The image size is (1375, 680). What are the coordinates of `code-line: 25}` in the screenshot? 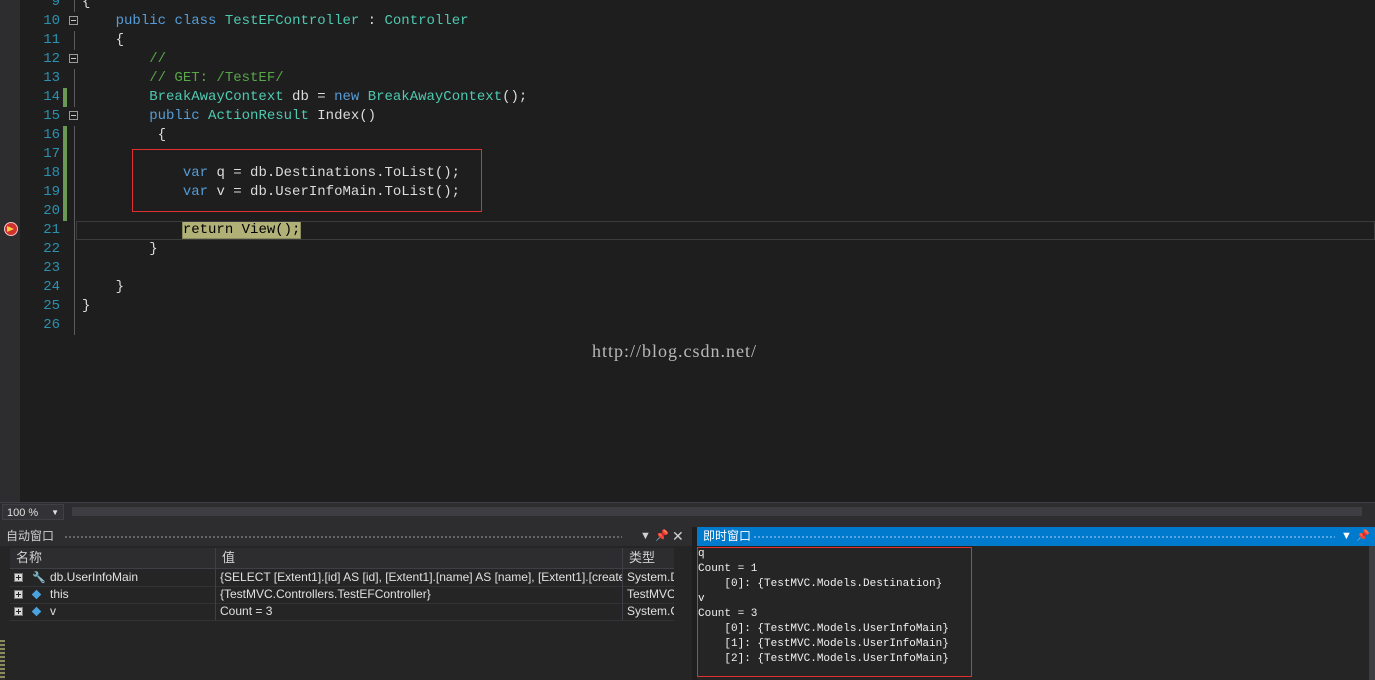 It's located at (687, 306).